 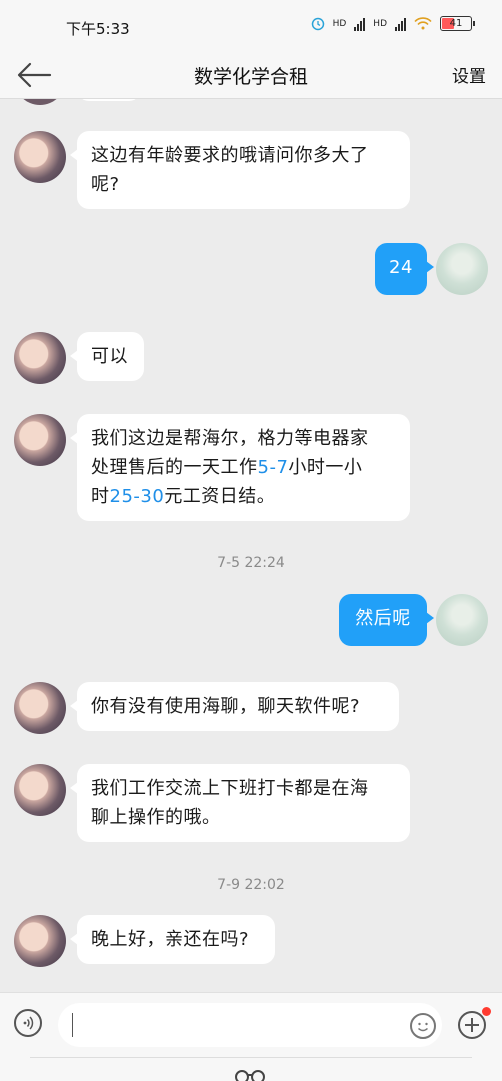 I want to click on hd-label-1: HD, so click(x=339, y=23).